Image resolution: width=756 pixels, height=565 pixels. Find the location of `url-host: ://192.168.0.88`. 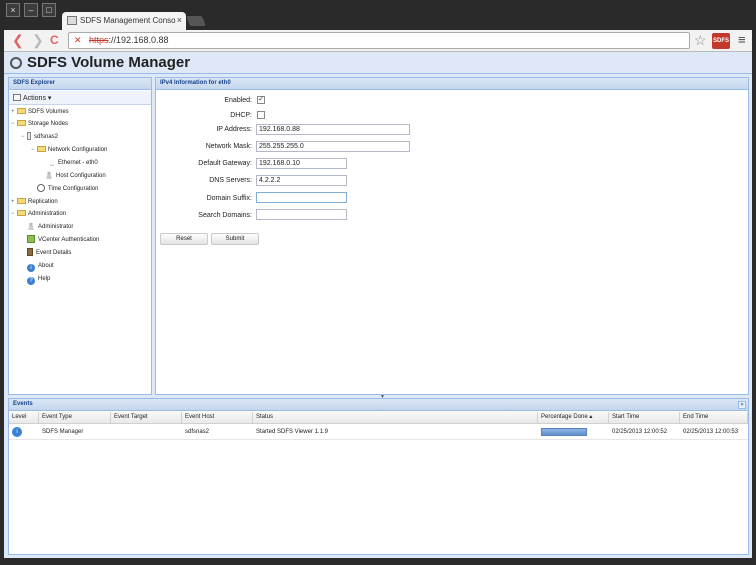

url-host: ://192.168.0.88 is located at coordinates (138, 40).